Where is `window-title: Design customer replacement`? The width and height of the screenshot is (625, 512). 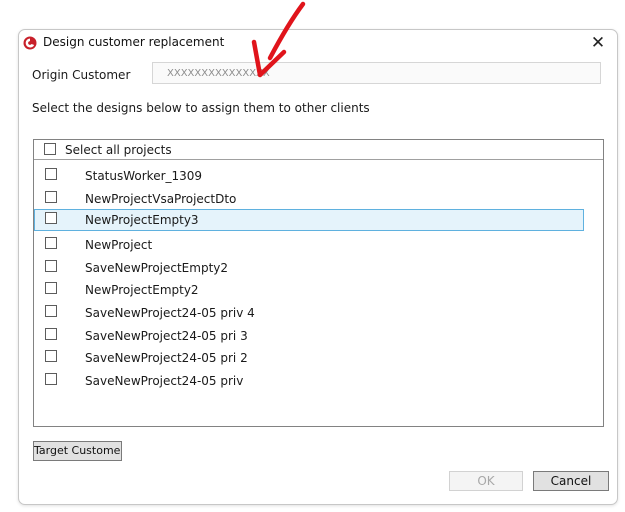 window-title: Design customer replacement is located at coordinates (134, 42).